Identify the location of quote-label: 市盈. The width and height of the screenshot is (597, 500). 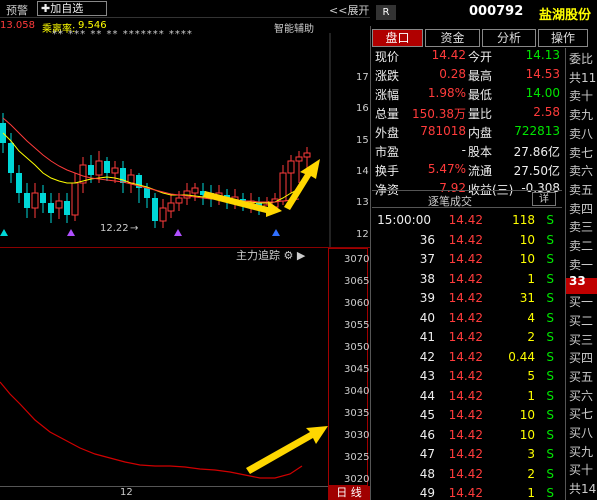
(387, 152).